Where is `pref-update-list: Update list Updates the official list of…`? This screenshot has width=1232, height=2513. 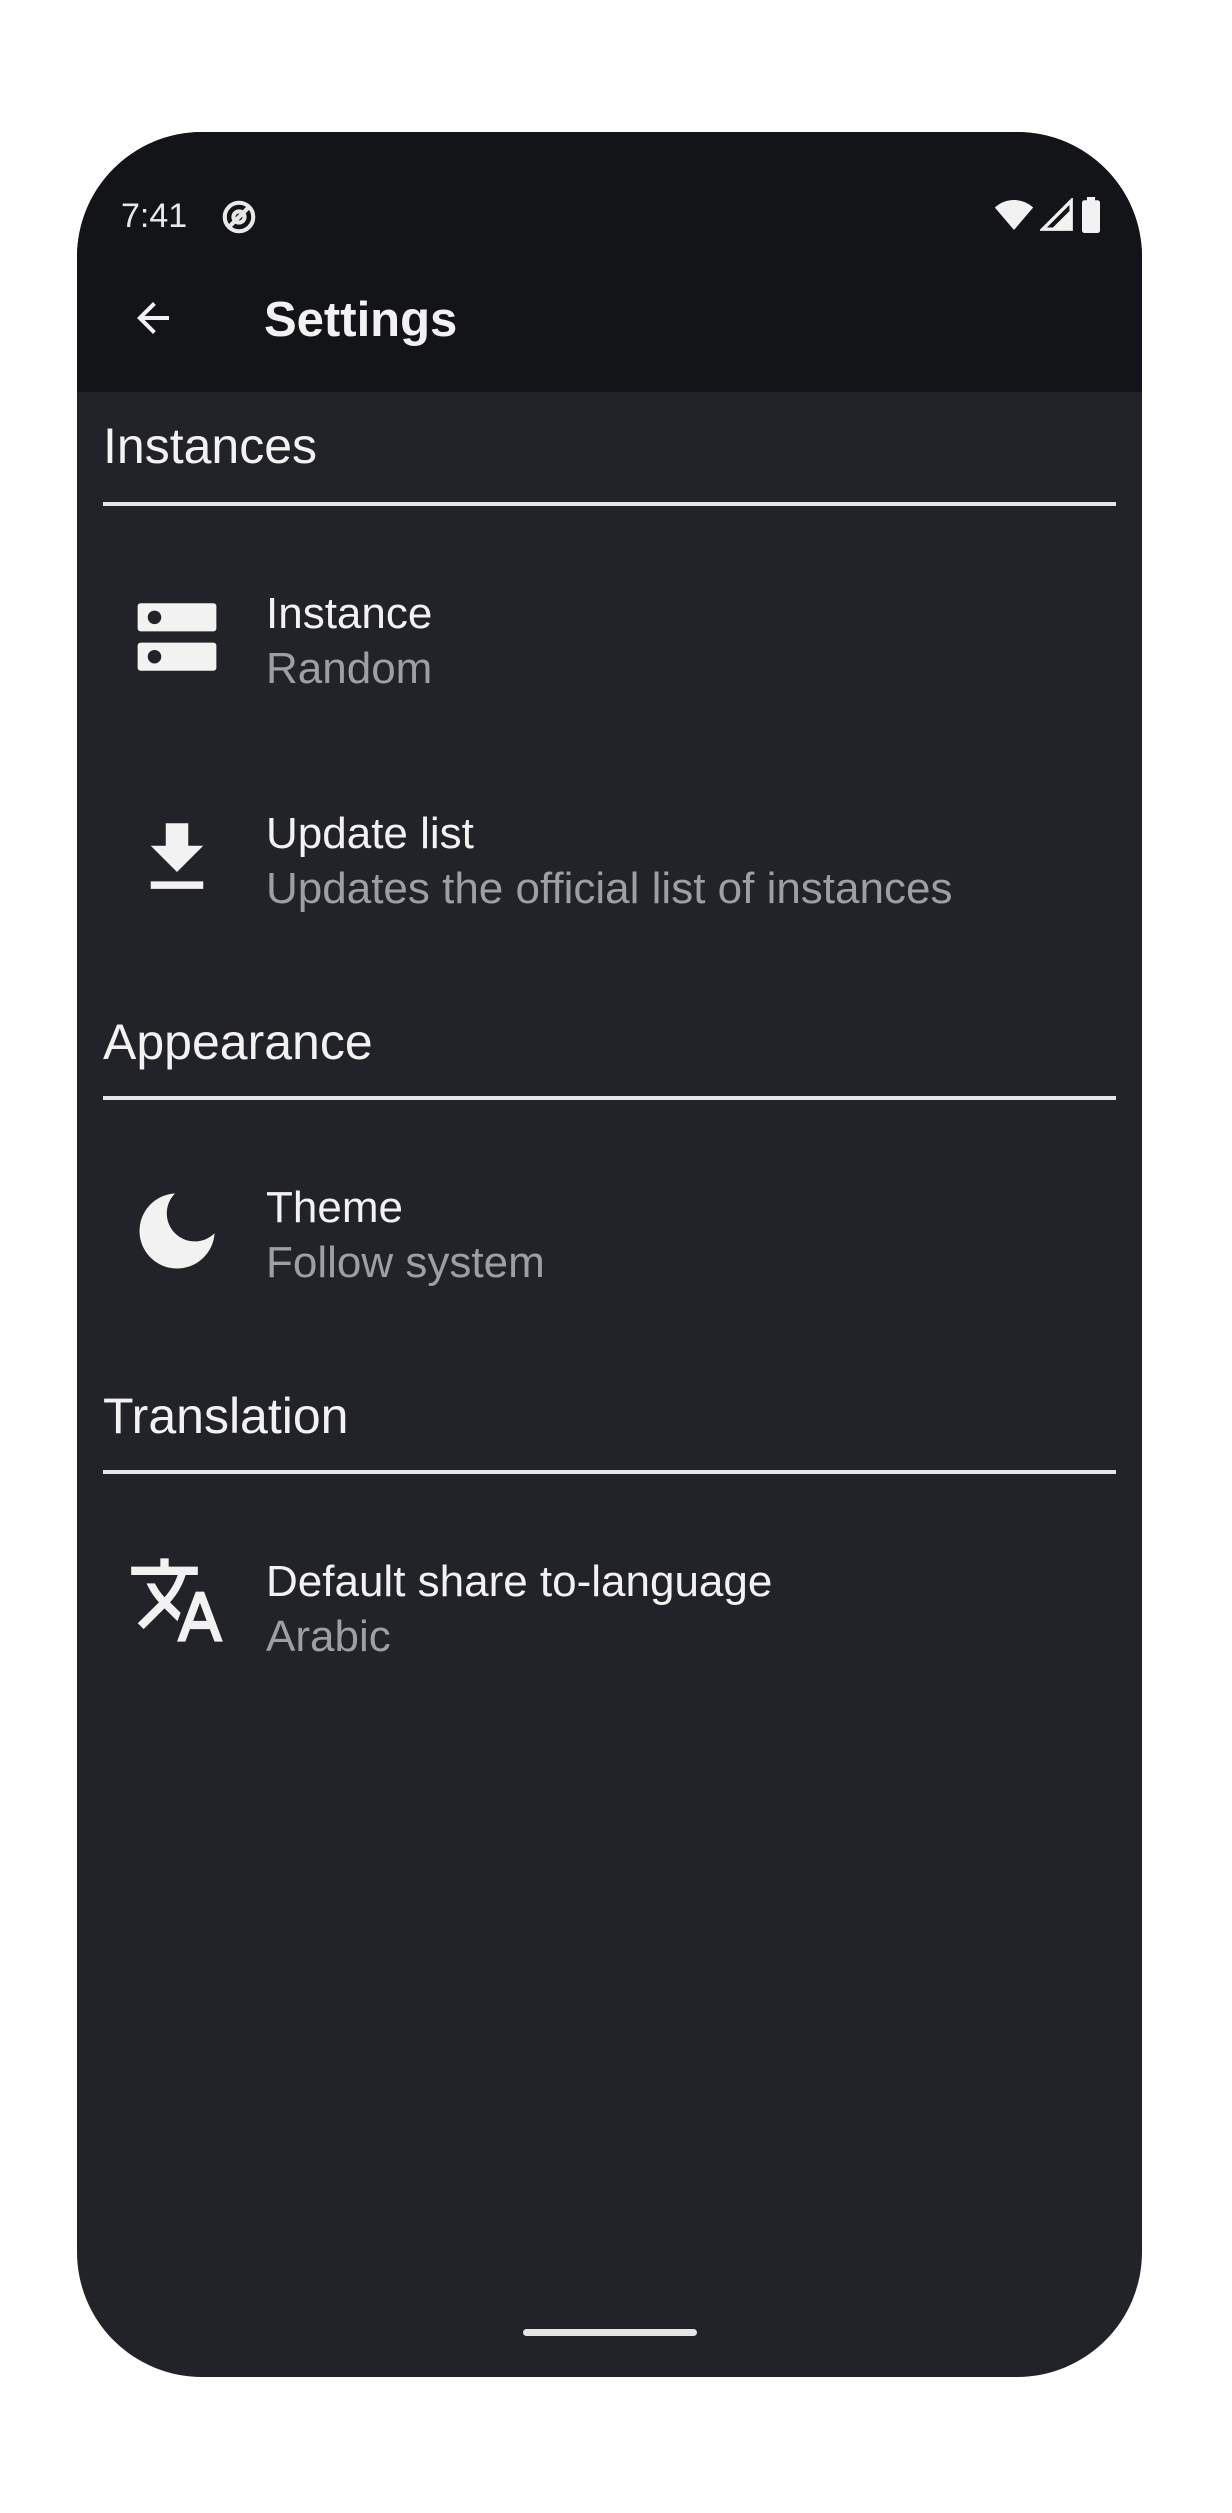 pref-update-list: Update list Updates the official list of… is located at coordinates (609, 867).